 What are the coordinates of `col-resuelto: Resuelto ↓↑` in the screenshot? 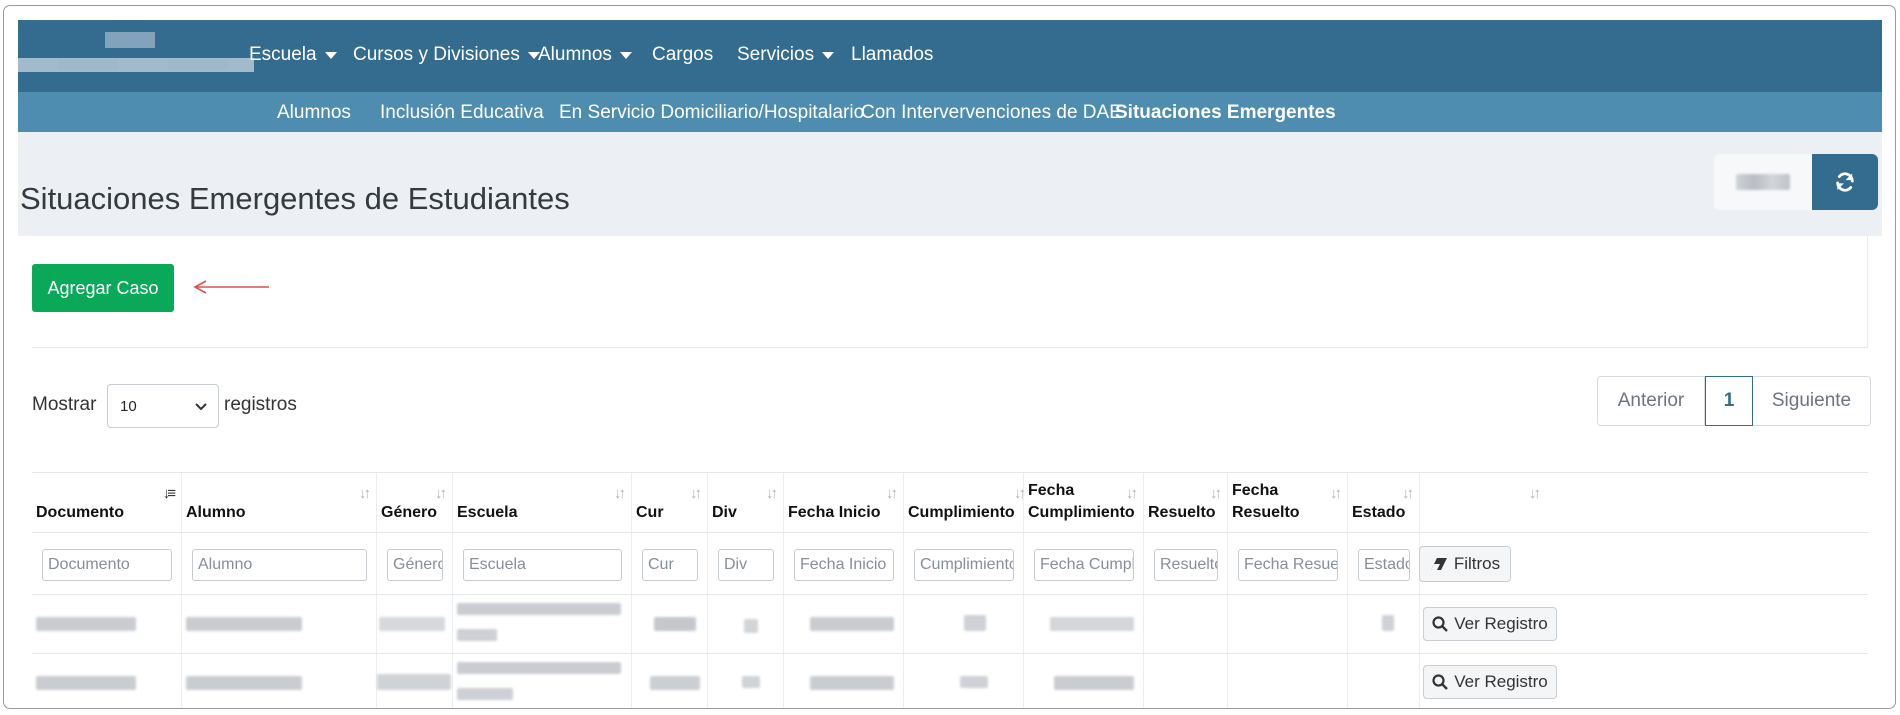 It's located at (1186, 502).